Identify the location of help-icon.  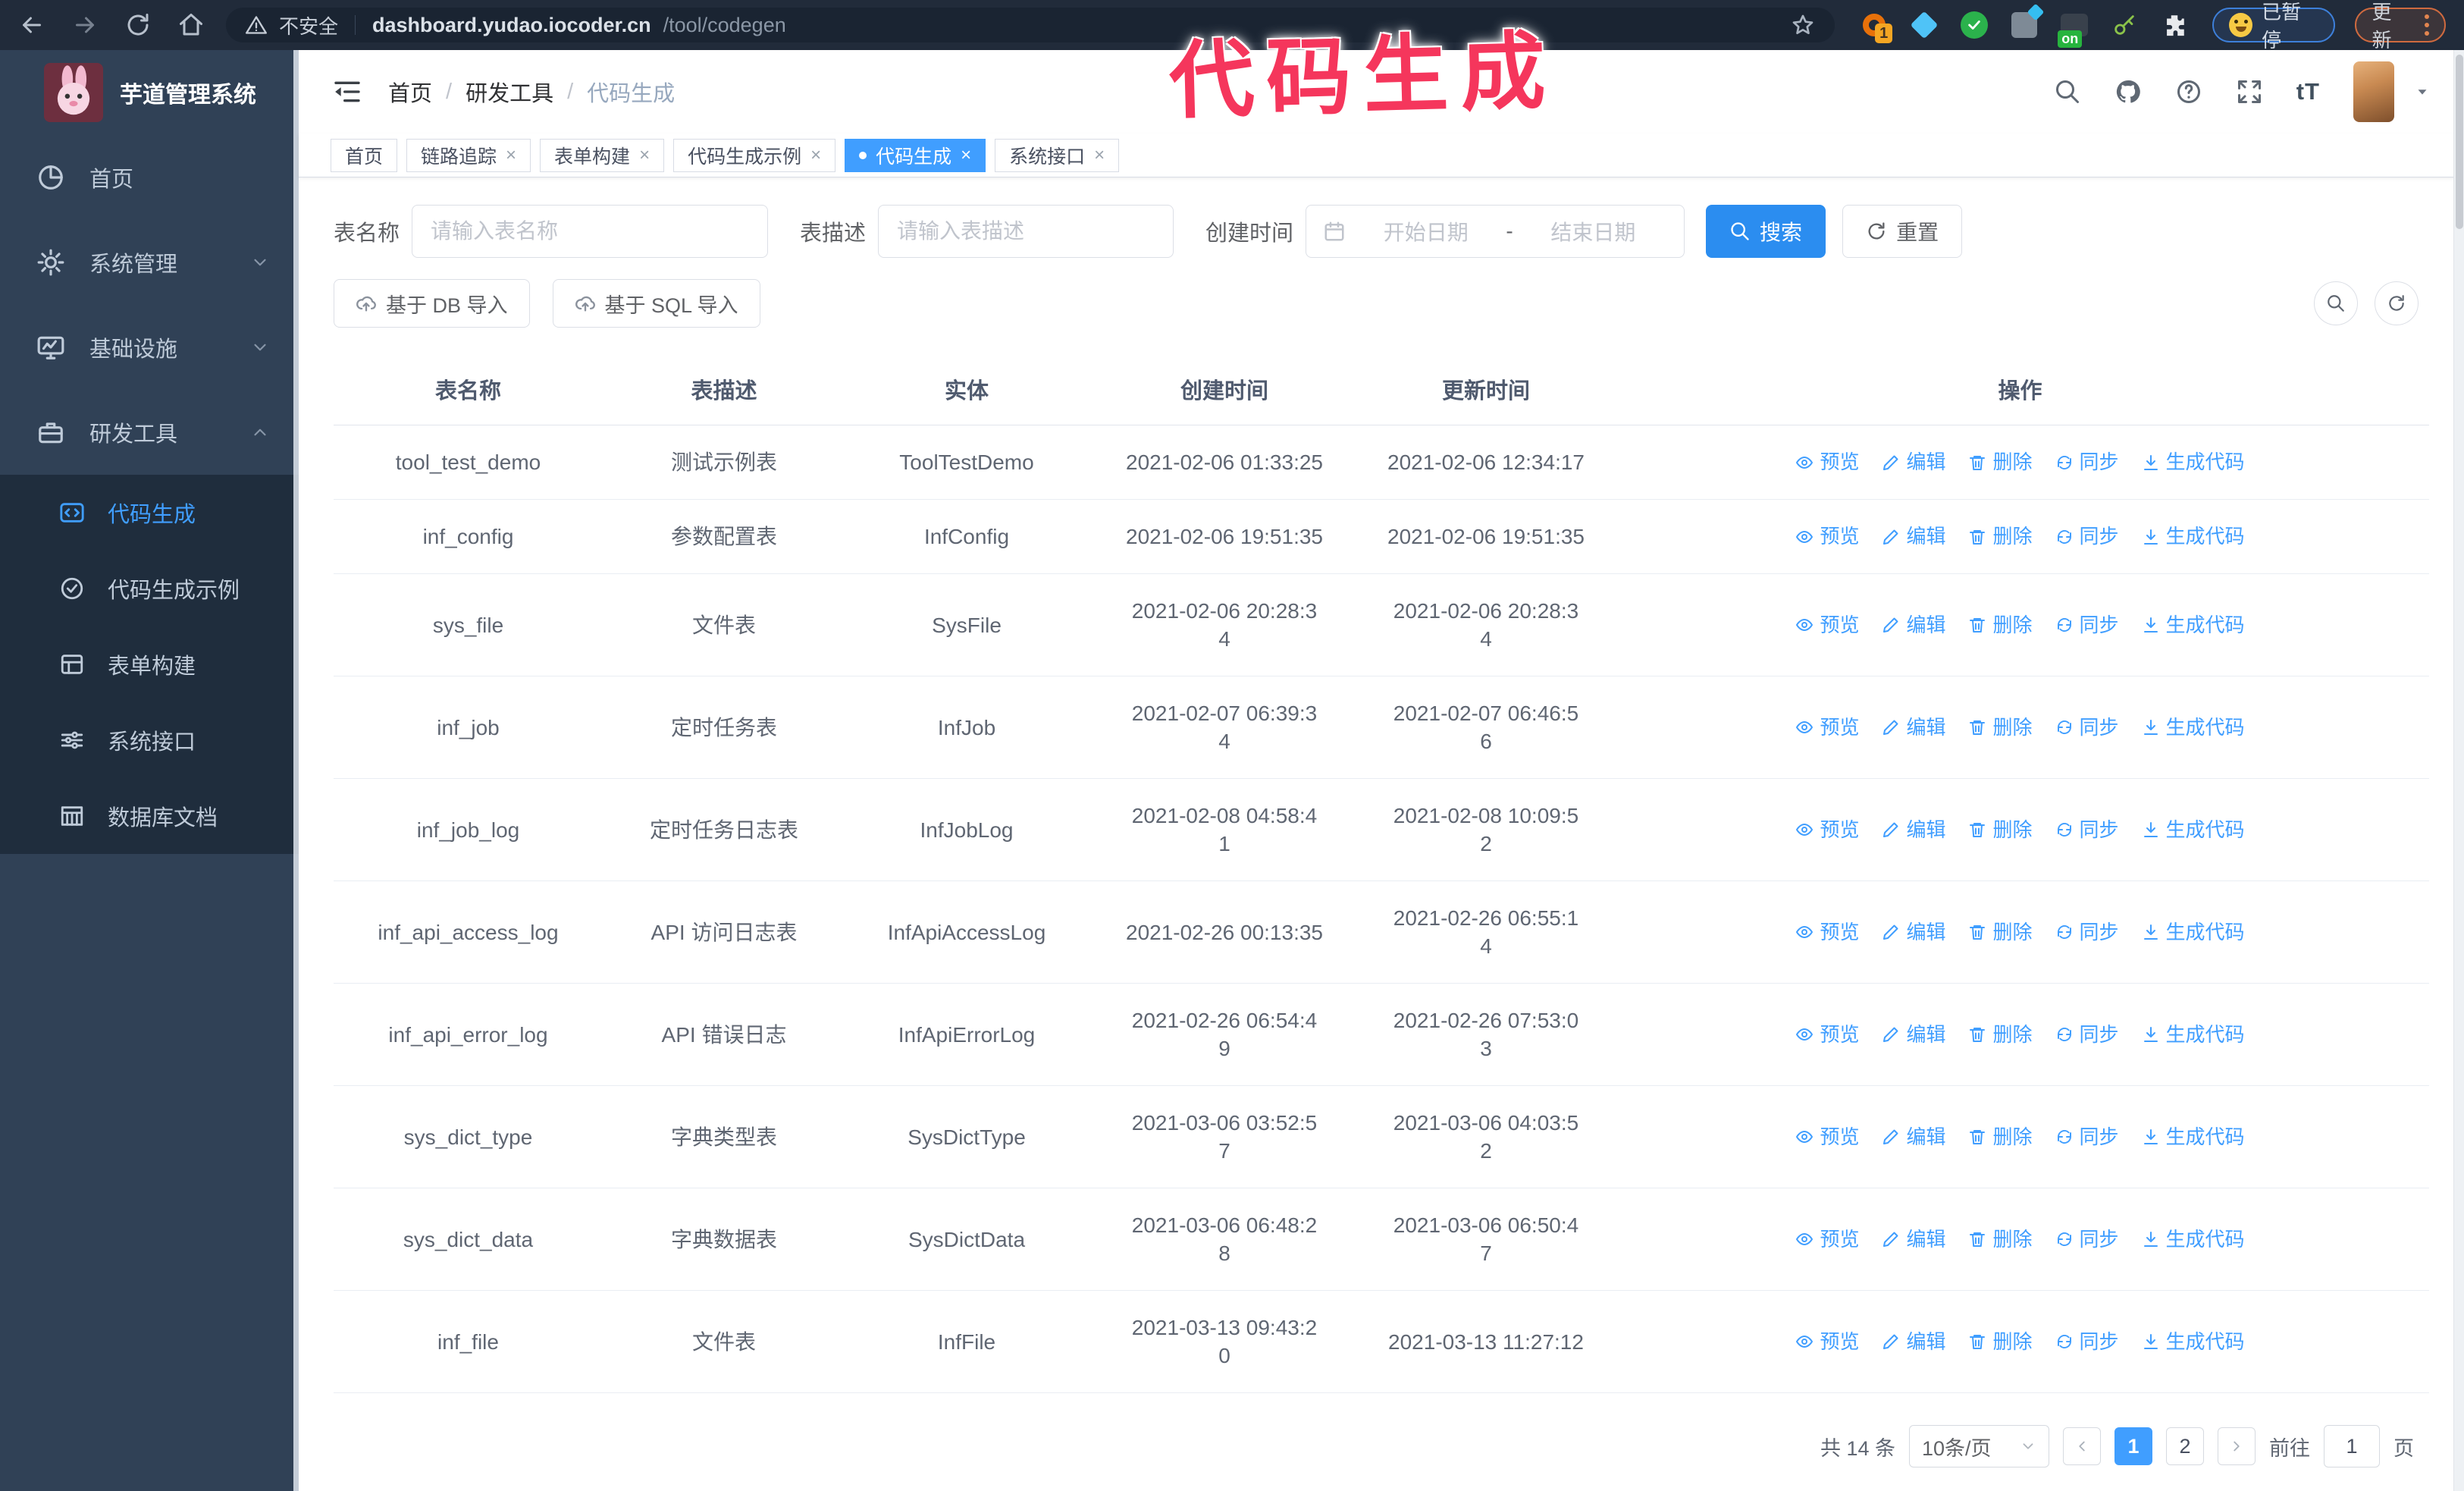
(2188, 91).